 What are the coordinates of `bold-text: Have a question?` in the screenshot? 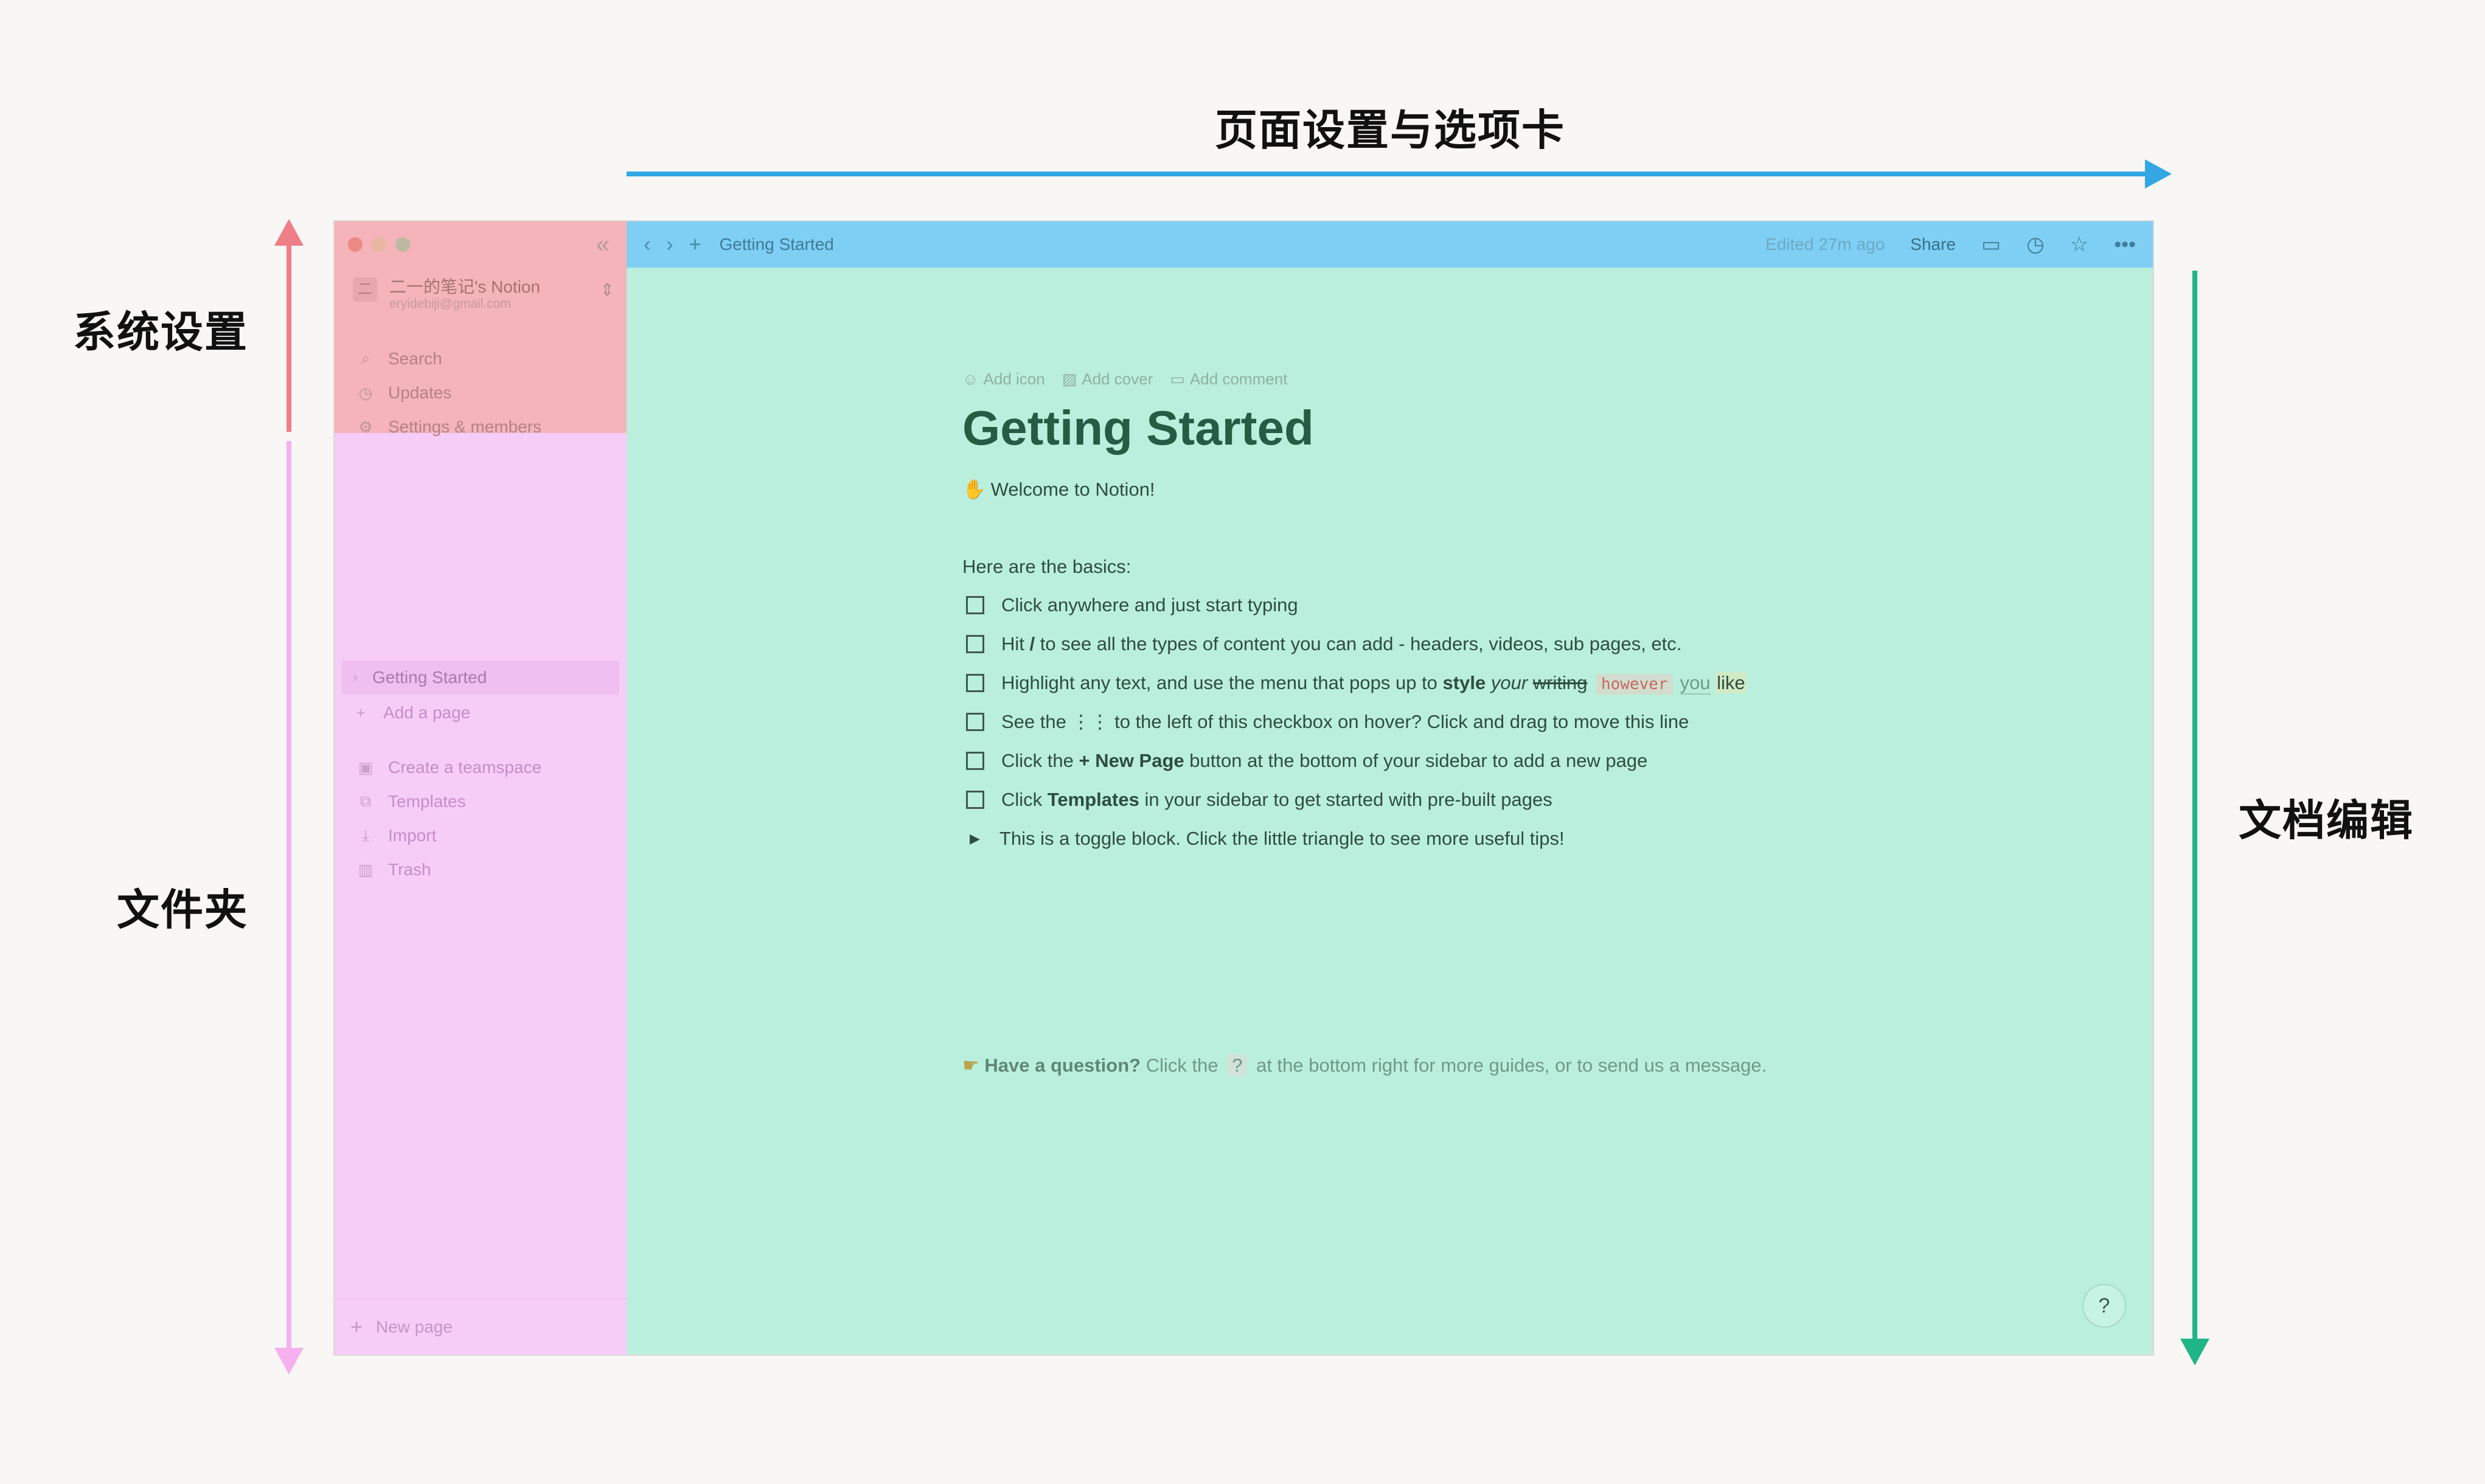 It's located at (1062, 1065).